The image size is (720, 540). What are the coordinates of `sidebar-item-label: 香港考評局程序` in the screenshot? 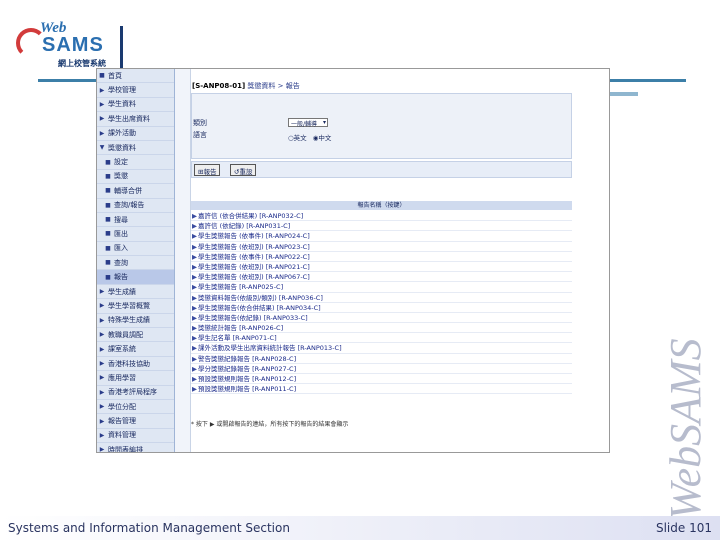 It's located at (132, 392).